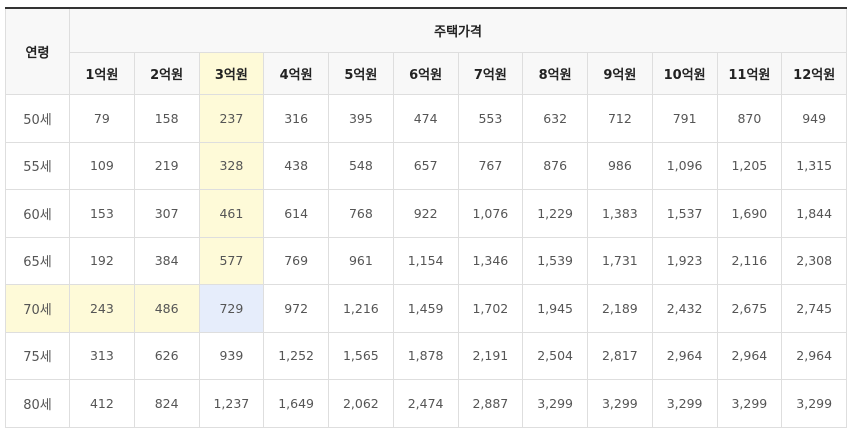 This screenshot has width=858, height=435. Describe the element at coordinates (231, 403) in the screenshot. I see `value-cell: 1,237` at that location.